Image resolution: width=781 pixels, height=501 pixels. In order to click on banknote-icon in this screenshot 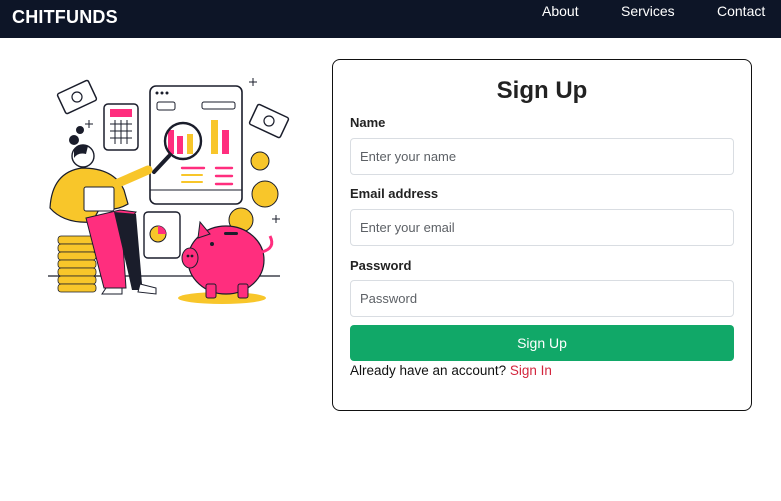, I will do `click(77, 97)`.